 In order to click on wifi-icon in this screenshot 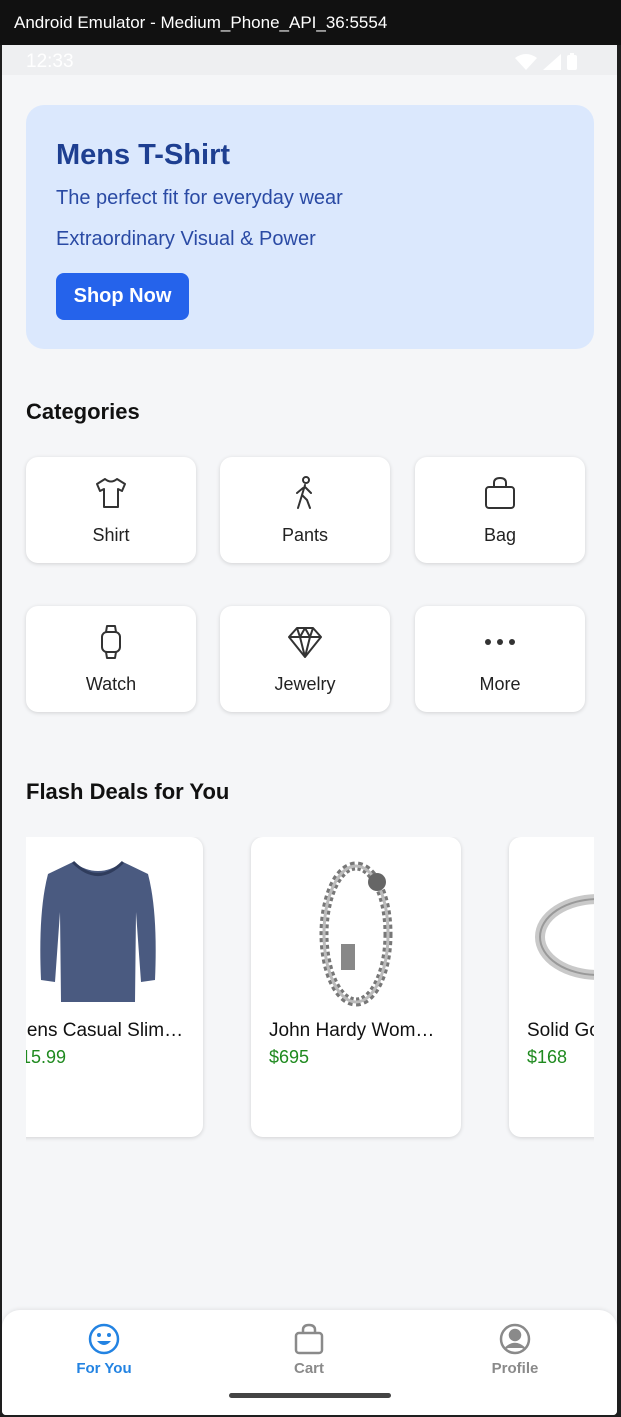, I will do `click(526, 61)`.